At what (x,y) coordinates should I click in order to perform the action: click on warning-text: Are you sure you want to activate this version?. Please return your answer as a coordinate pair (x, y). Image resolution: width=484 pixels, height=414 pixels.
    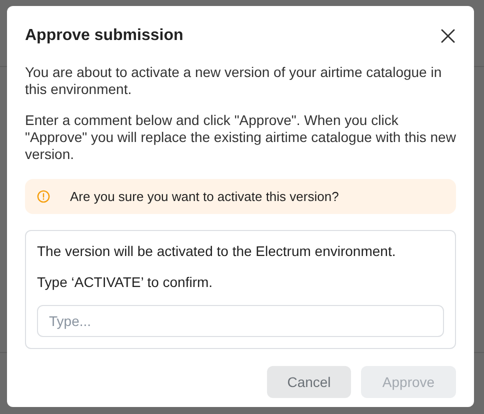
    Looking at the image, I should click on (204, 197).